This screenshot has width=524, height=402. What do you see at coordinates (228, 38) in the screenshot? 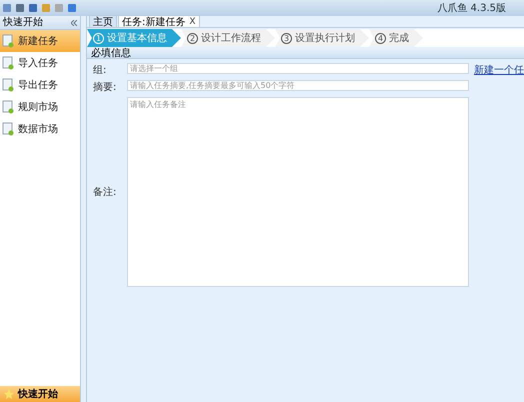
I see `wizard-step: 2 设计工作流程` at bounding box center [228, 38].